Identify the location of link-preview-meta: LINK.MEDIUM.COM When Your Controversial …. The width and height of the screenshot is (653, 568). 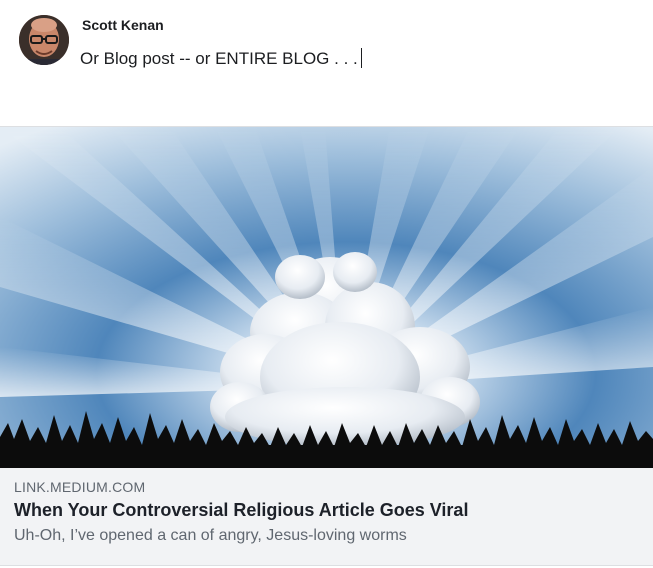
(326, 512).